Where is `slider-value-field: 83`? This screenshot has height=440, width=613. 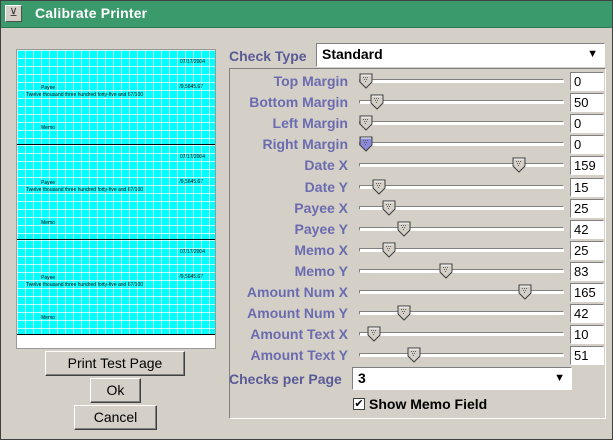
slider-value-field: 83 is located at coordinates (587, 271).